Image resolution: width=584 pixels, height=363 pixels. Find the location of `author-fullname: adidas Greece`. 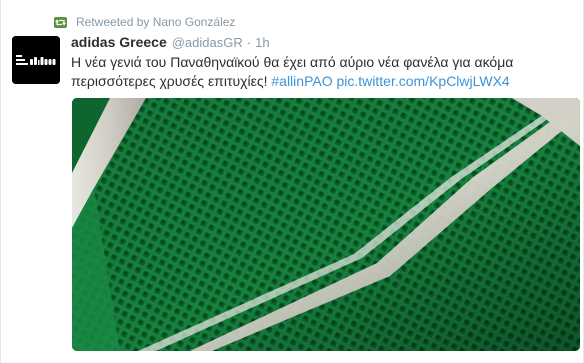

author-fullname: adidas Greece is located at coordinates (119, 42).